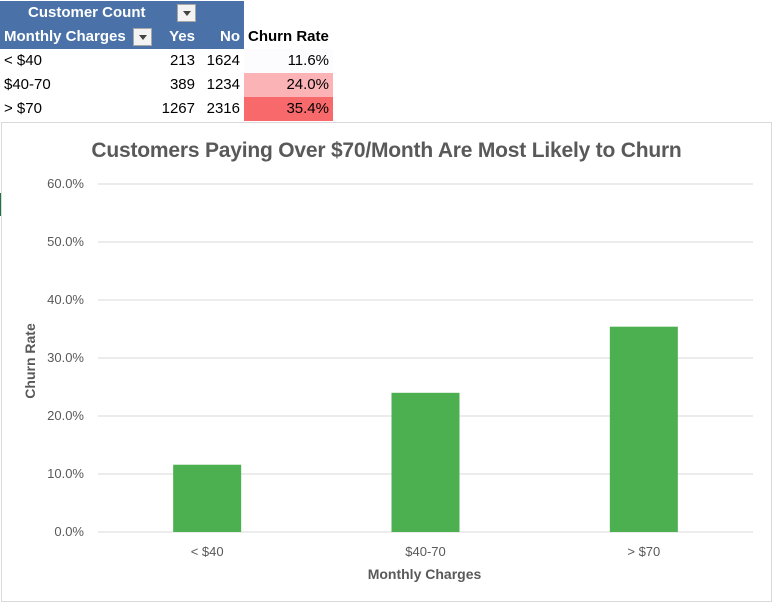 The height and width of the screenshot is (606, 776). I want to click on row-filter-dropdown-icon, so click(142, 37).